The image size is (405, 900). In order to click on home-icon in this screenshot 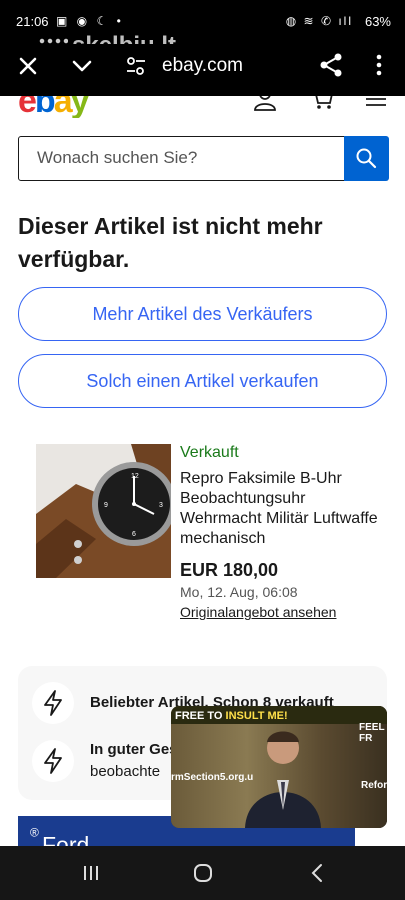, I will do `click(203, 873)`.